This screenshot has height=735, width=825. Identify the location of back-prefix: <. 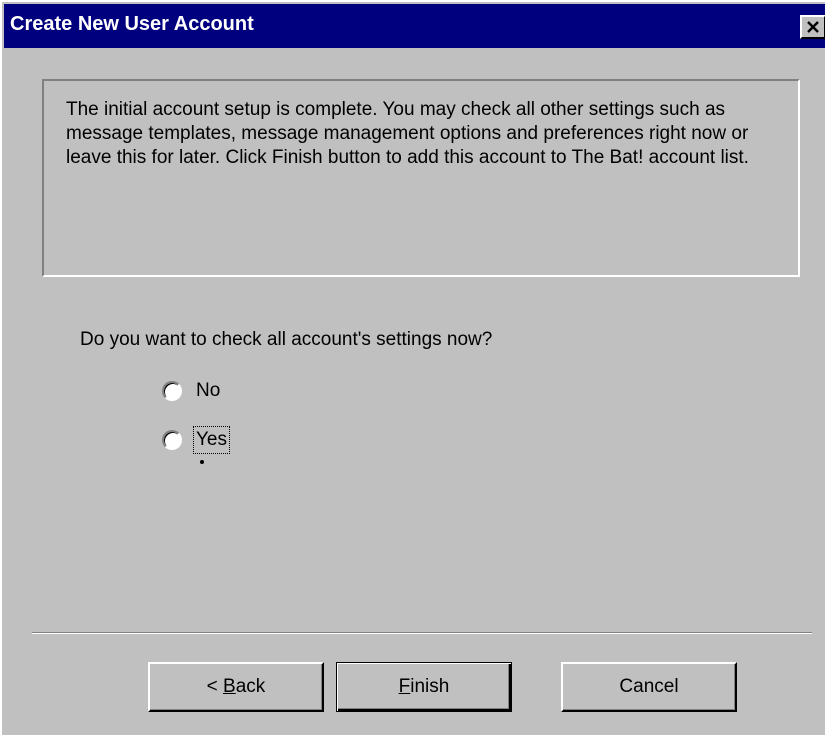
(215, 686).